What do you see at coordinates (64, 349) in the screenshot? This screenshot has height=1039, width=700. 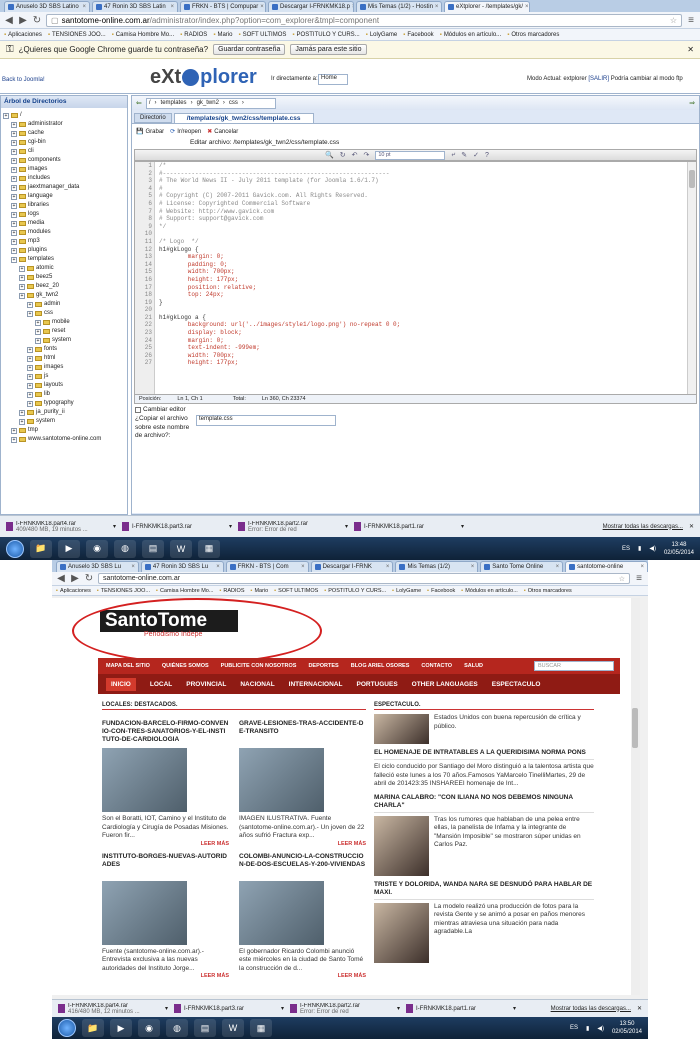 I see `tree-node: + fonts` at bounding box center [64, 349].